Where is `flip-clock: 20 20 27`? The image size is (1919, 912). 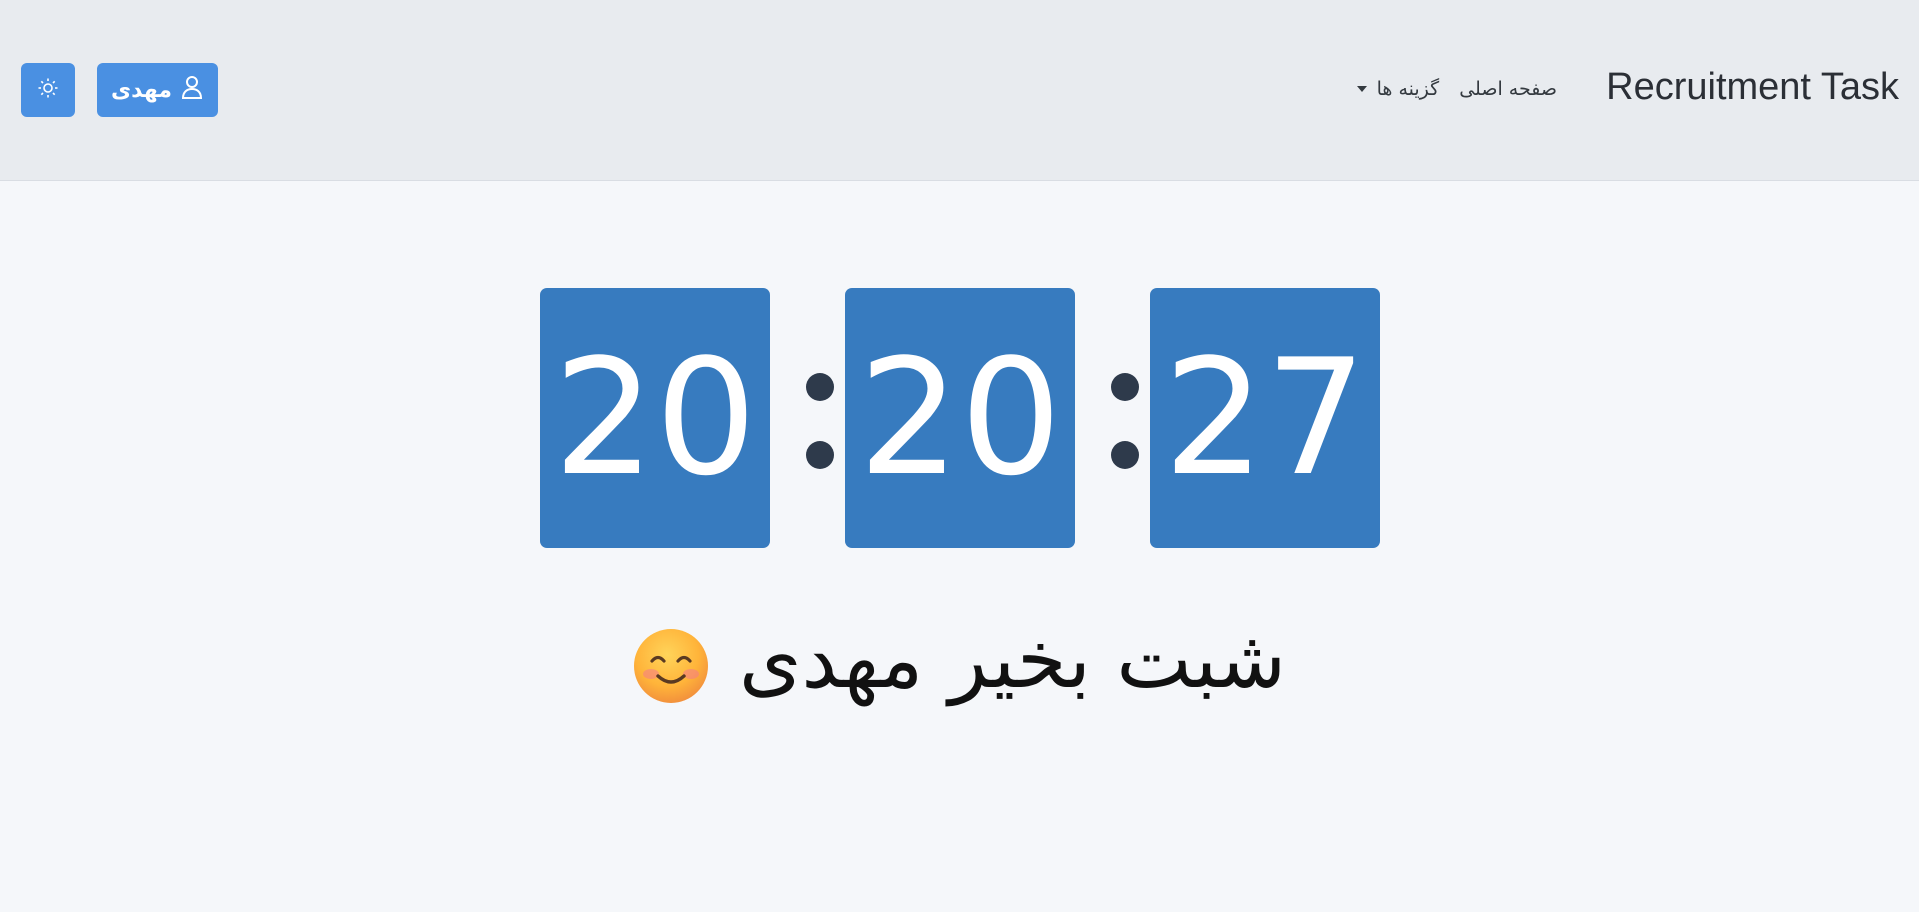 flip-clock: 20 20 27 is located at coordinates (960, 418).